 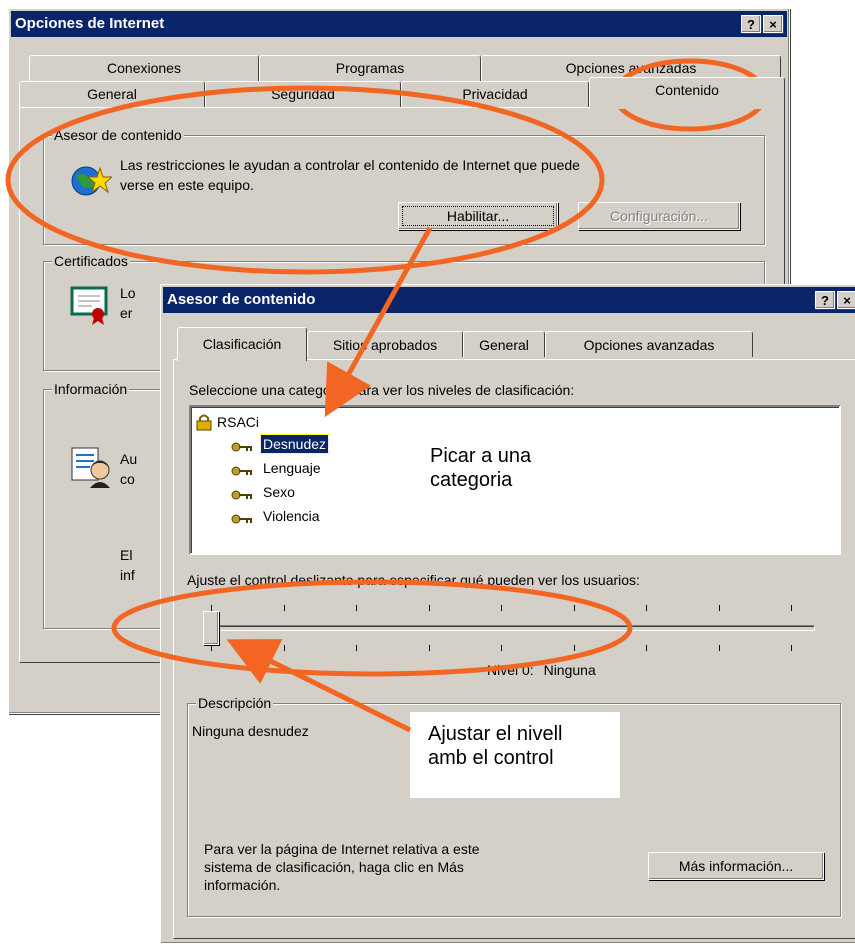 I want to click on tab-privacidad: Privacidad, so click(x=495, y=94).